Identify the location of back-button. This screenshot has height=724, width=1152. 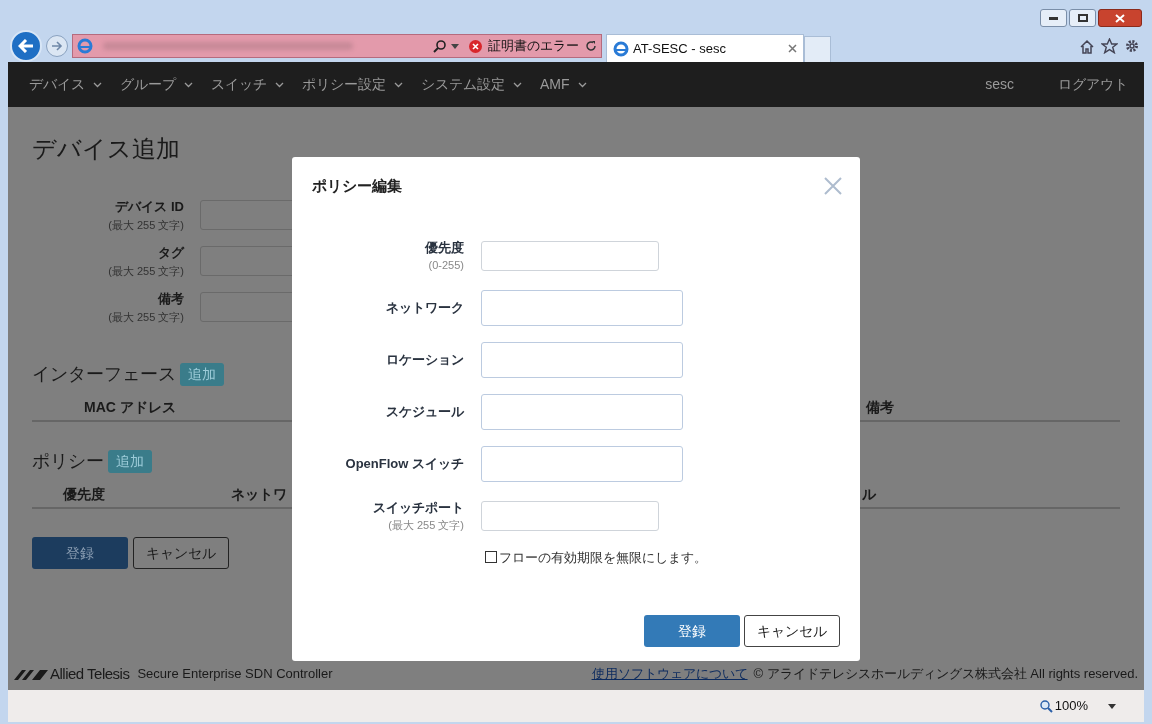
(26, 46).